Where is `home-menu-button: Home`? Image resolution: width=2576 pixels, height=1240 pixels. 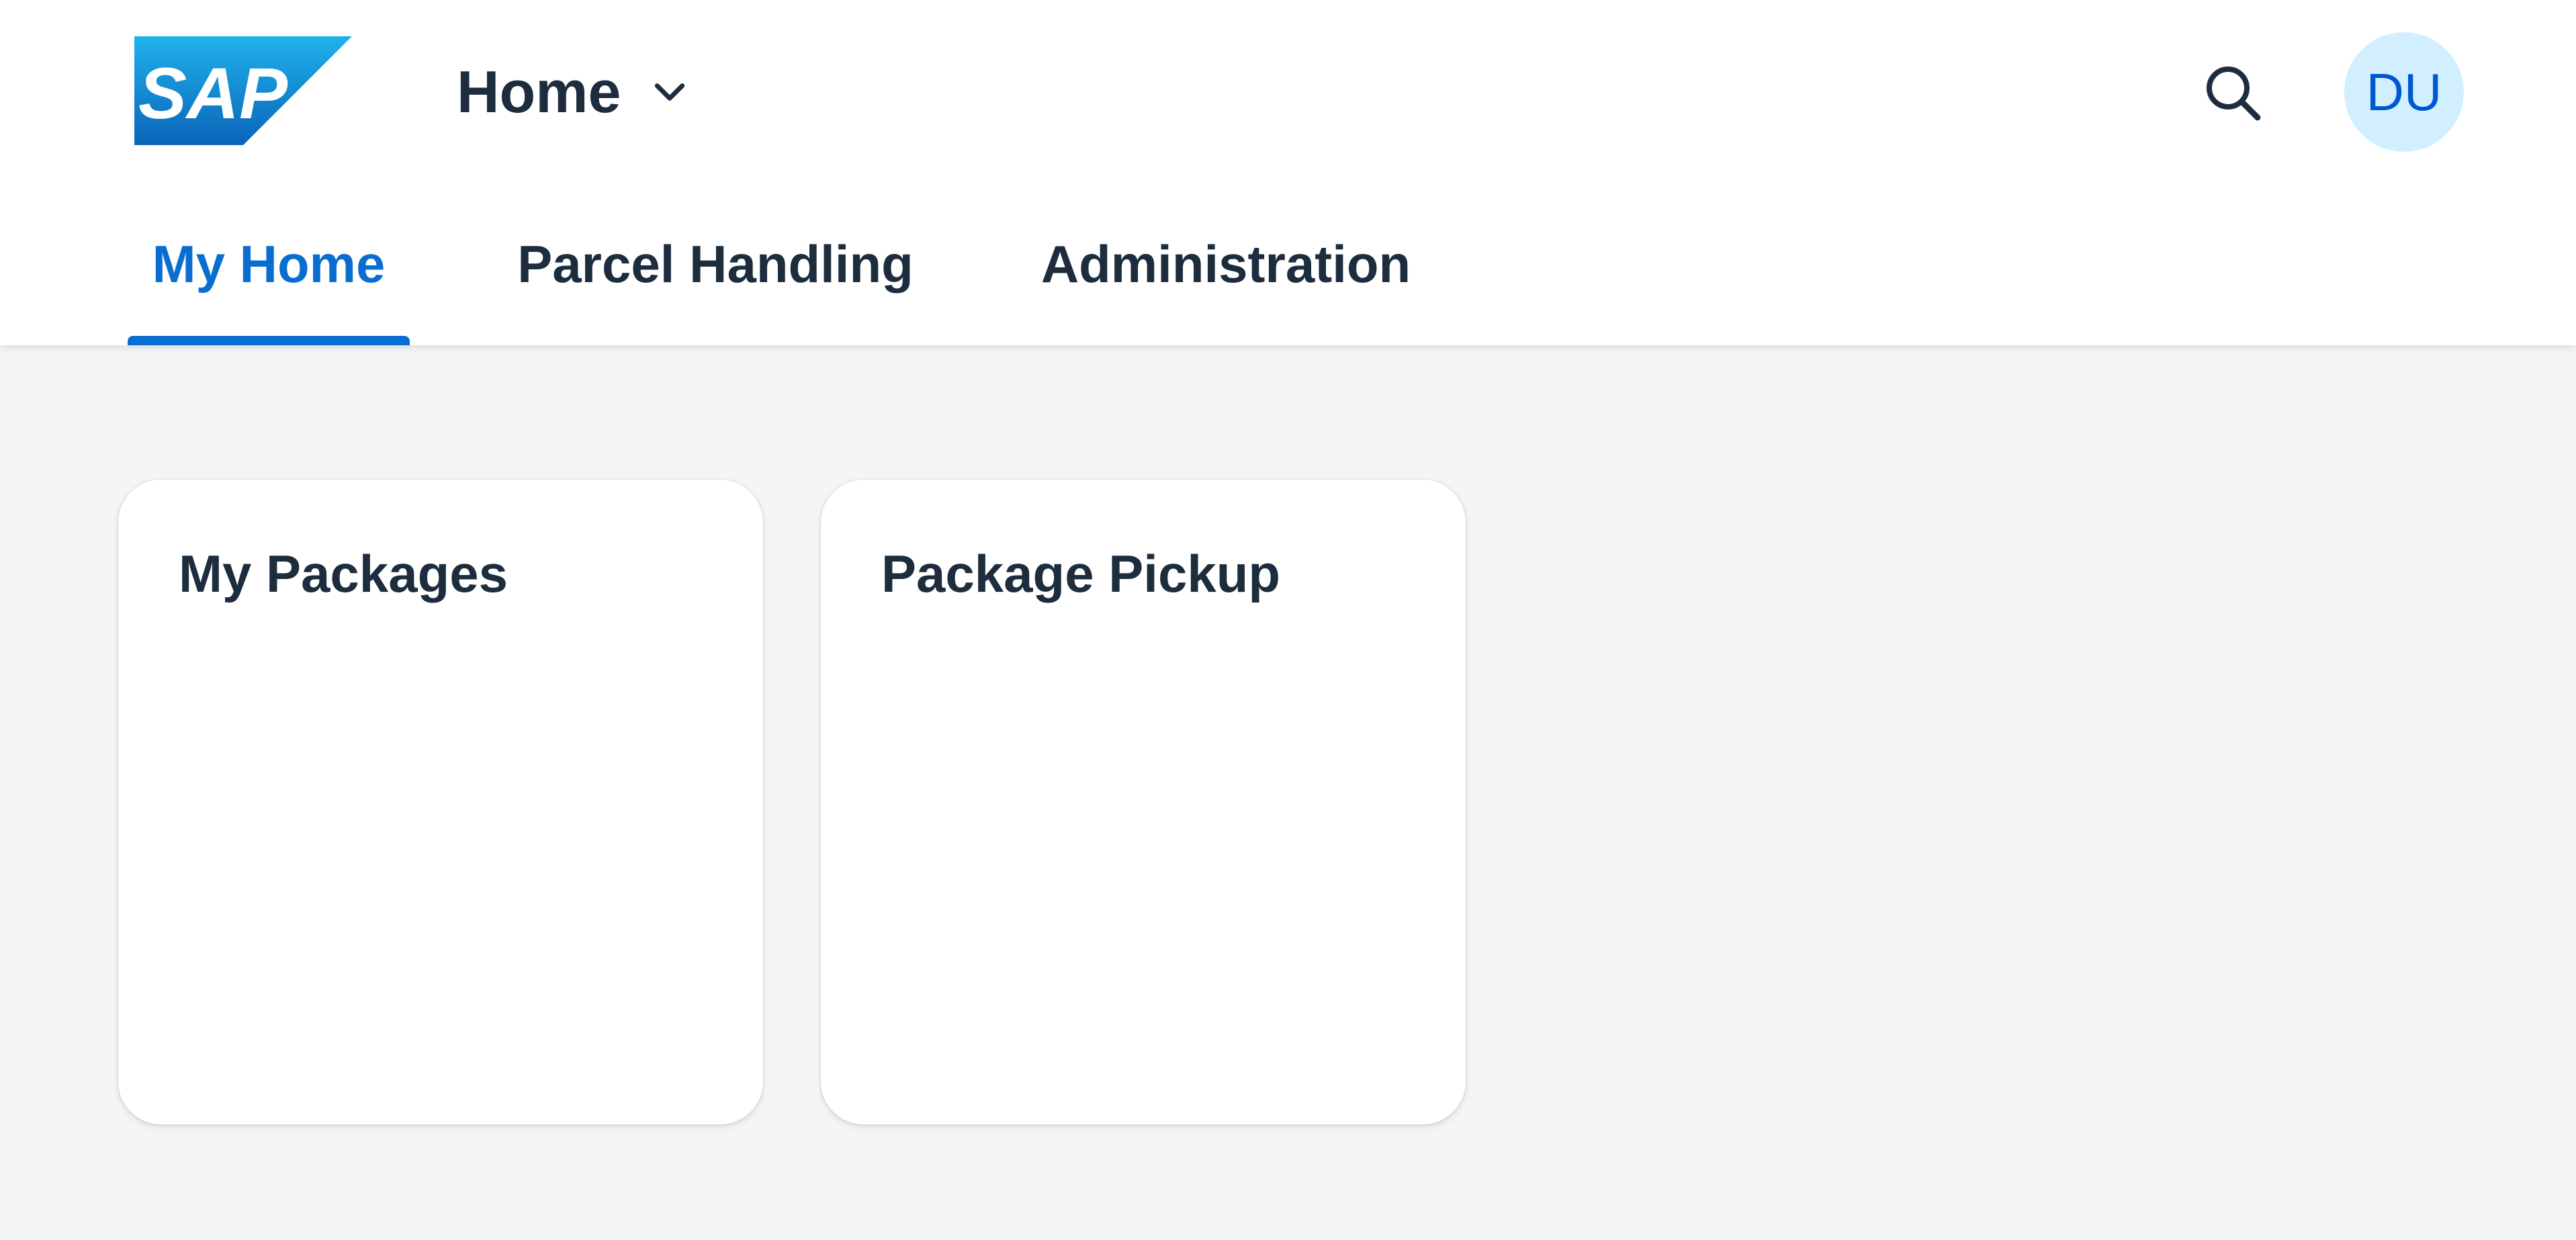 home-menu-button: Home is located at coordinates (574, 92).